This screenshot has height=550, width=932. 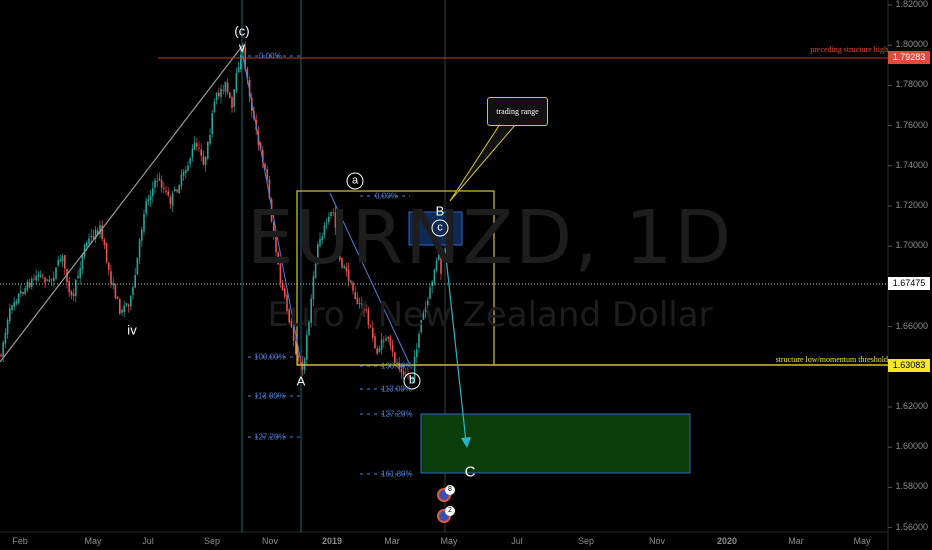 What do you see at coordinates (301, 381) in the screenshot?
I see `wave-label-A: A` at bounding box center [301, 381].